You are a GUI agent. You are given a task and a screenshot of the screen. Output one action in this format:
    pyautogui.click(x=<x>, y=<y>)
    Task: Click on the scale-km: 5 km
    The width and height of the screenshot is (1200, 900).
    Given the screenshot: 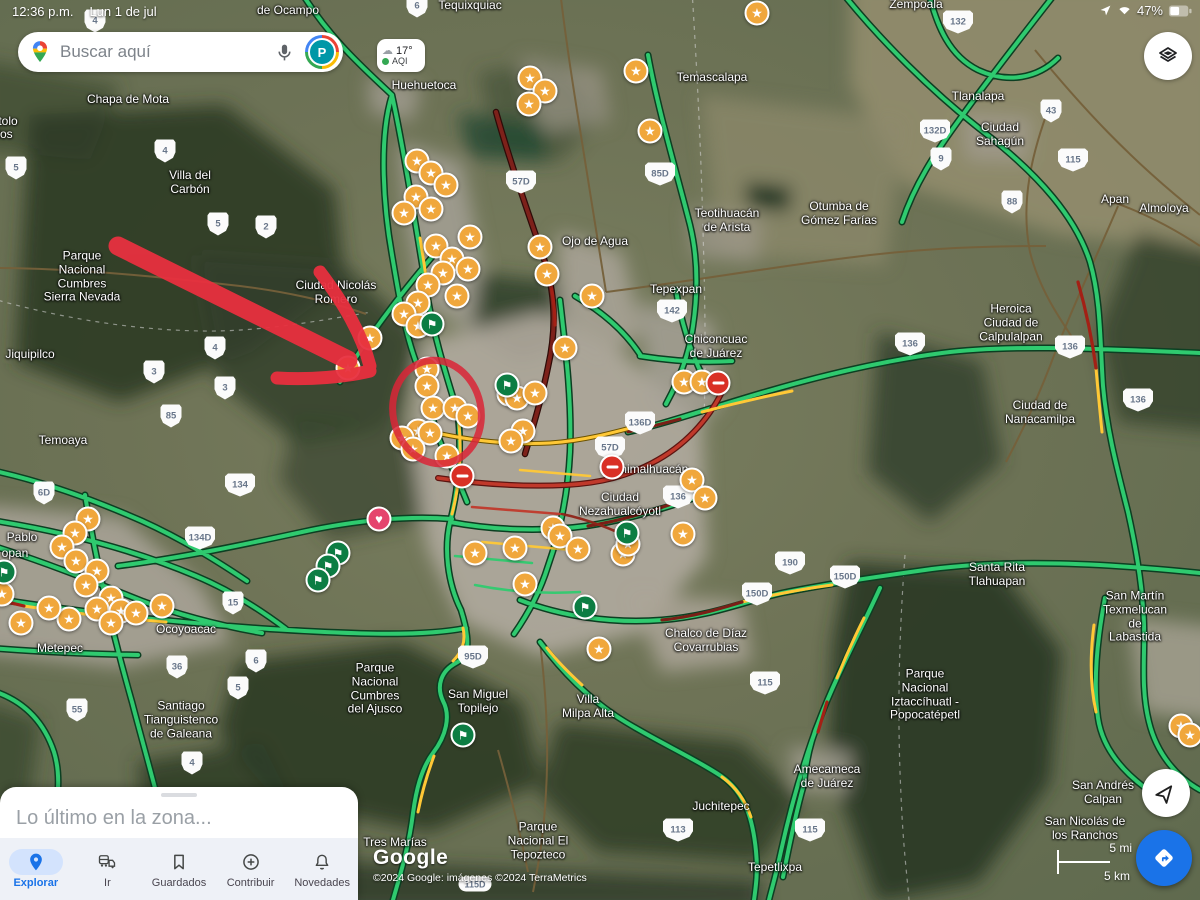 What is the action you would take?
    pyautogui.click(x=1116, y=876)
    